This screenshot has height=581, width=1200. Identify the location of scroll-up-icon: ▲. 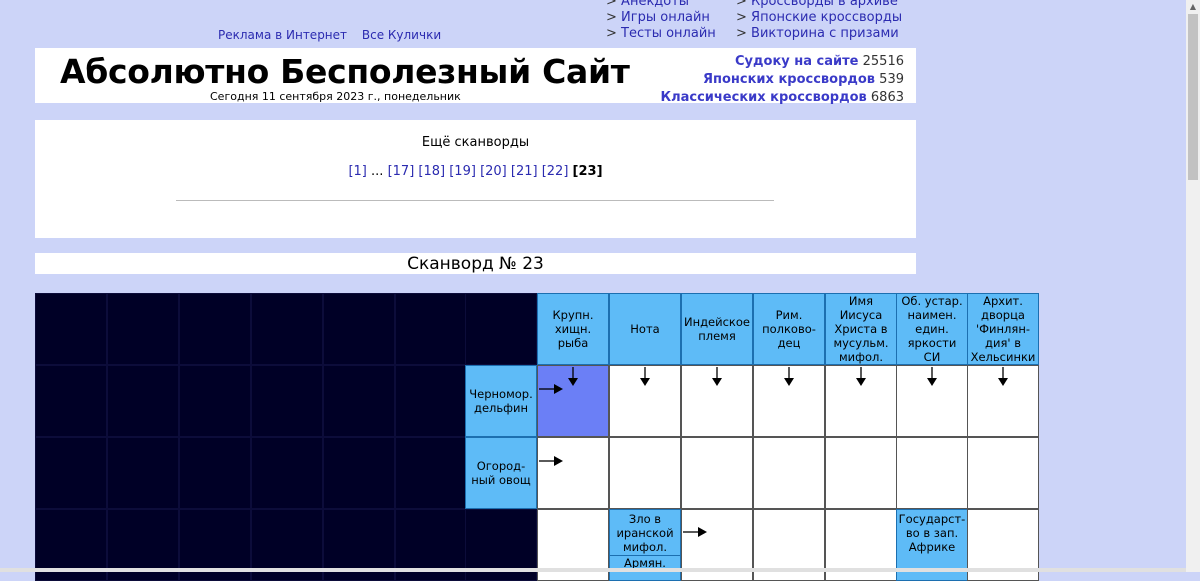
(1193, 6).